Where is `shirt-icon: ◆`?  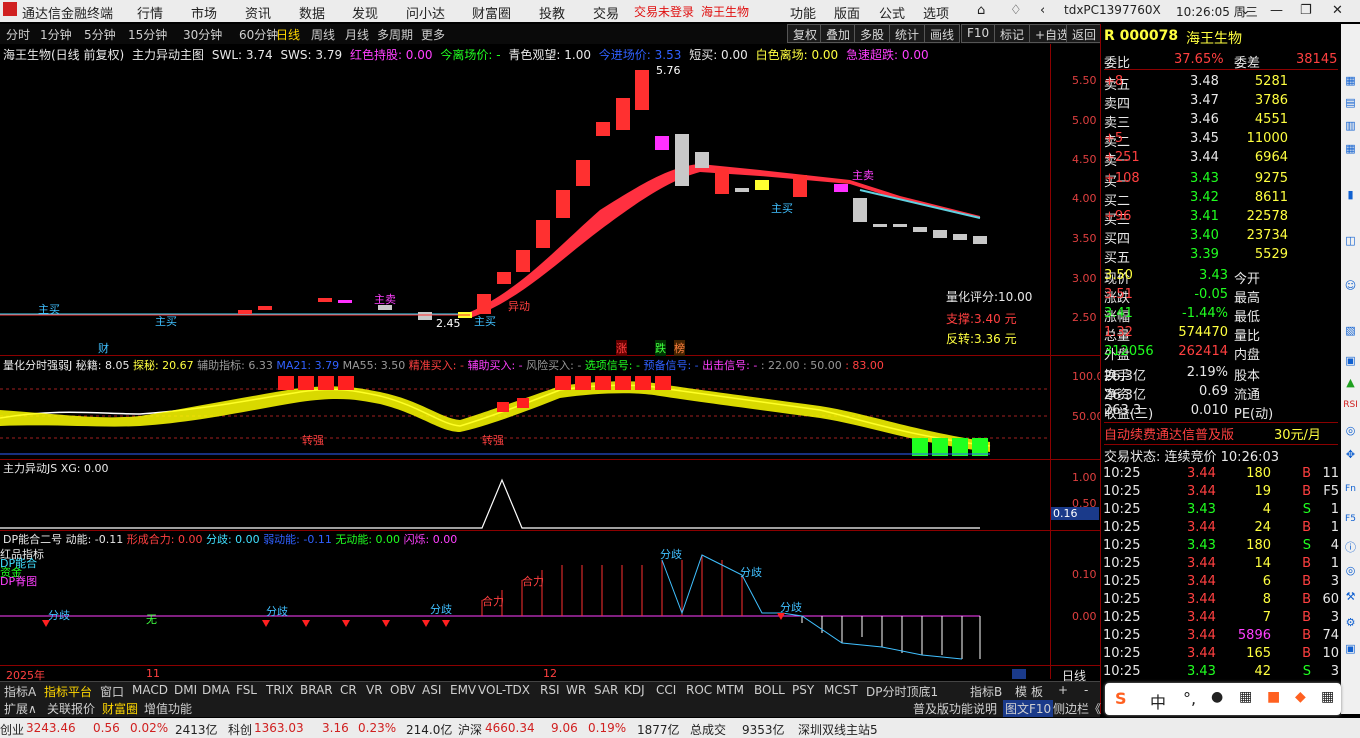
shirt-icon: ◆ is located at coordinates (1300, 697).